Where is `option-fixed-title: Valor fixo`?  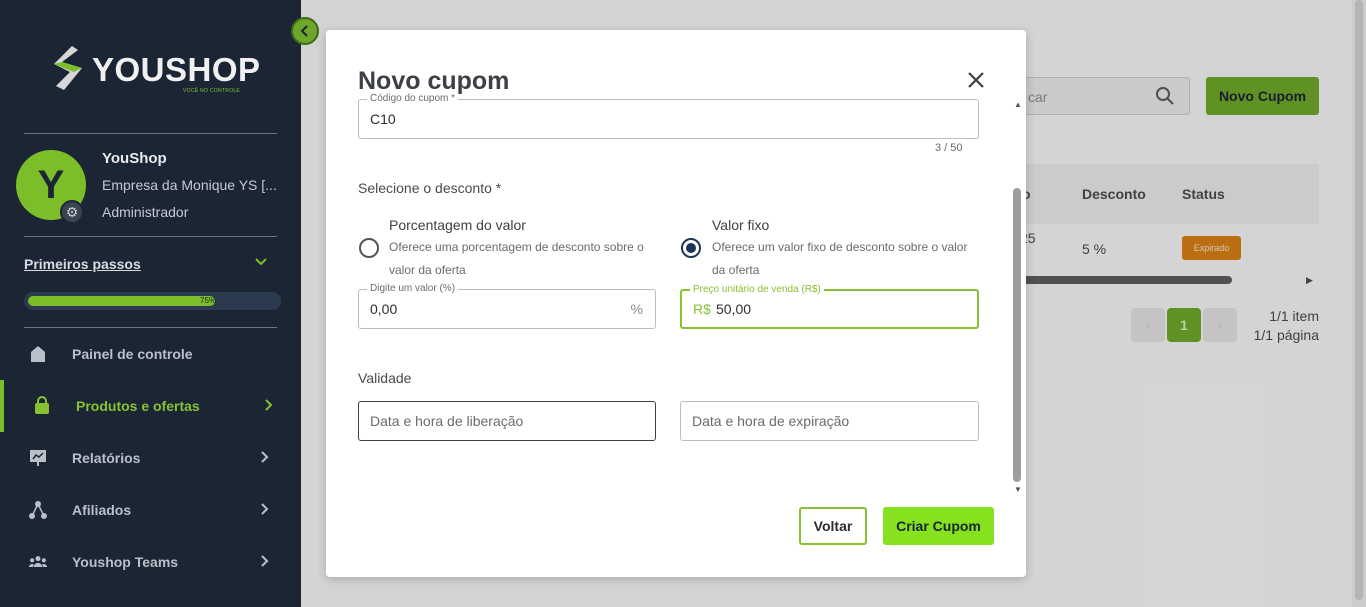
option-fixed-title: Valor fixo is located at coordinates (740, 225).